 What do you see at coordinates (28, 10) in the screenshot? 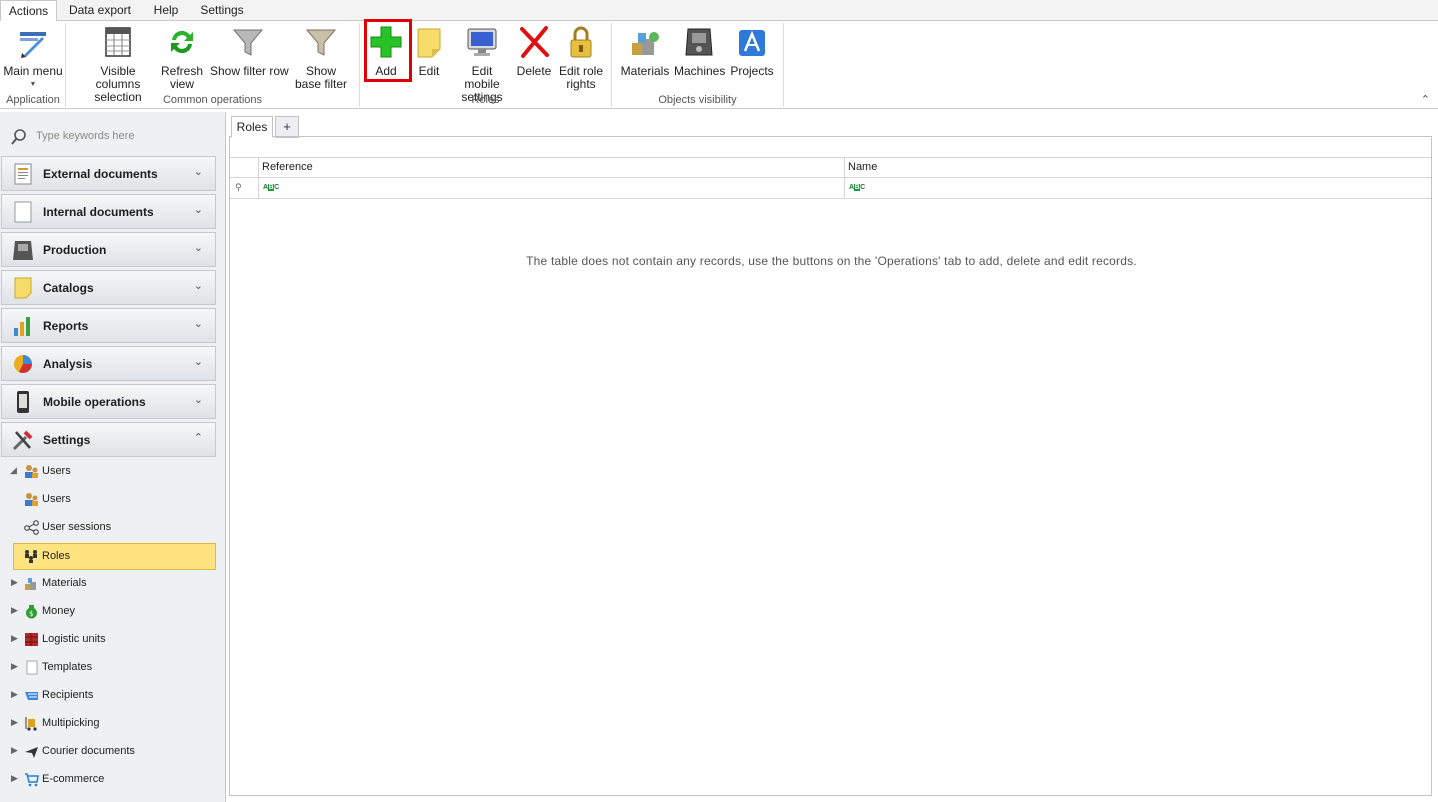
I see `tab-actions: Actions` at bounding box center [28, 10].